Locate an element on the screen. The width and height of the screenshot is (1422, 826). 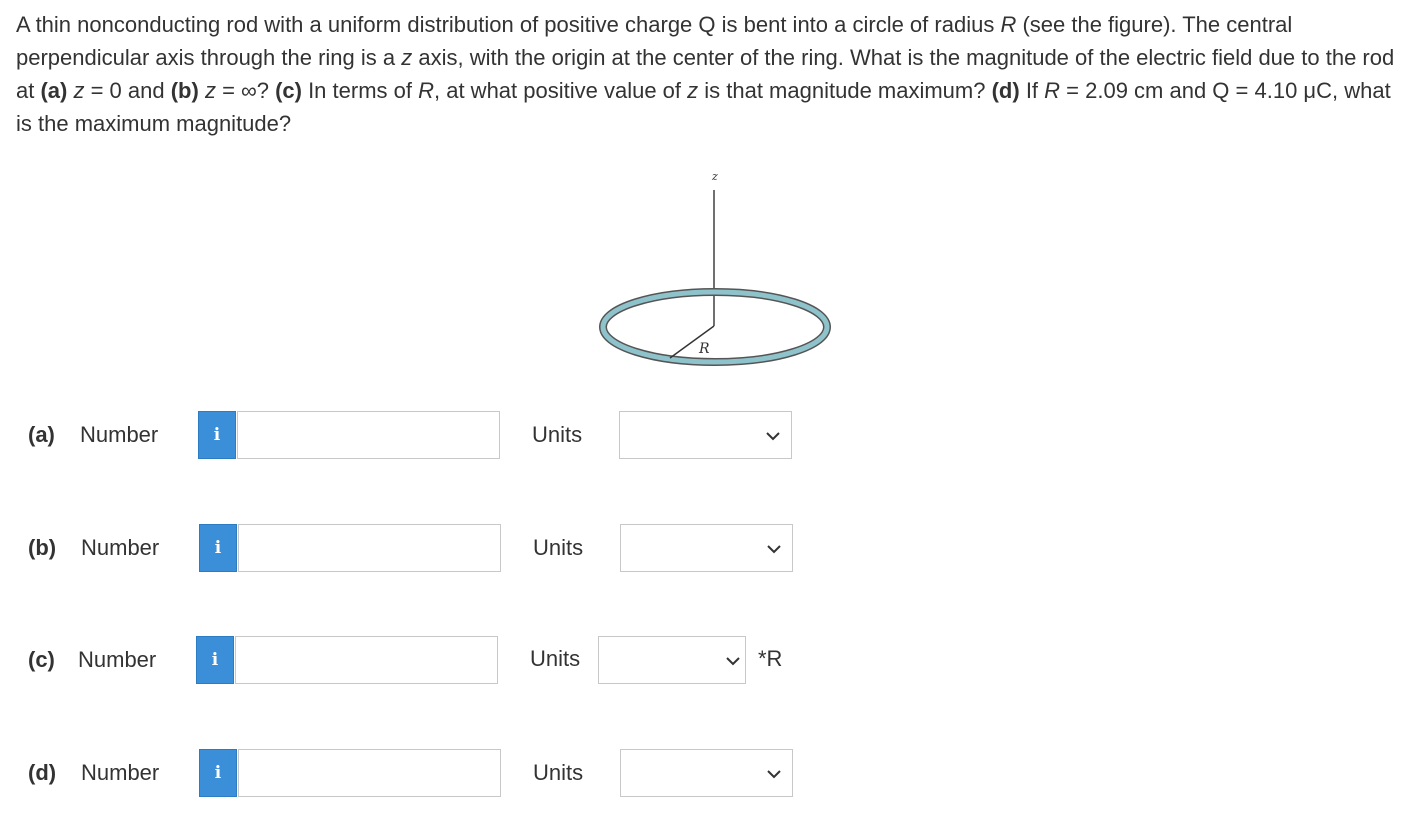
number-input-d is located at coordinates (369, 773).